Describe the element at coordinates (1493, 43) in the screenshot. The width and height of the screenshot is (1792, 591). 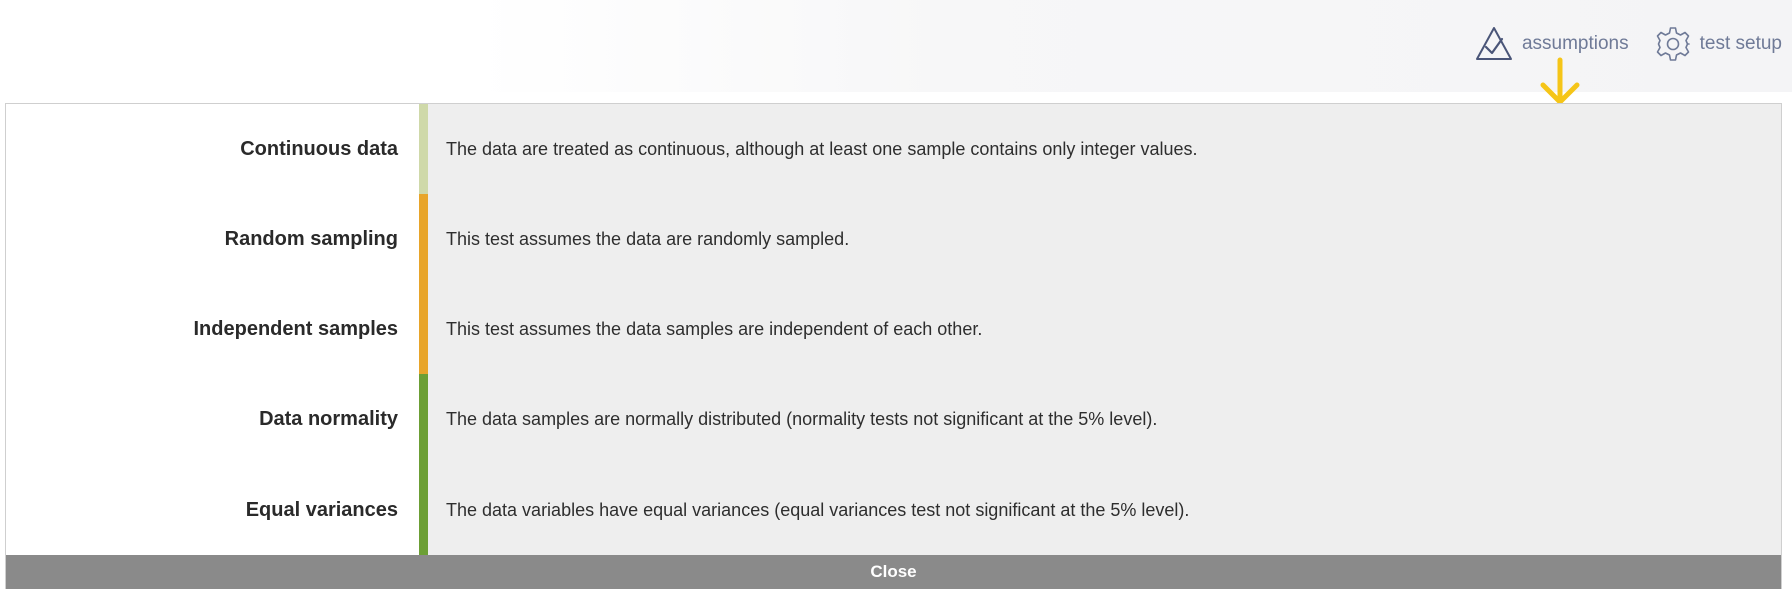
I see `assumptions-check-icon` at that location.